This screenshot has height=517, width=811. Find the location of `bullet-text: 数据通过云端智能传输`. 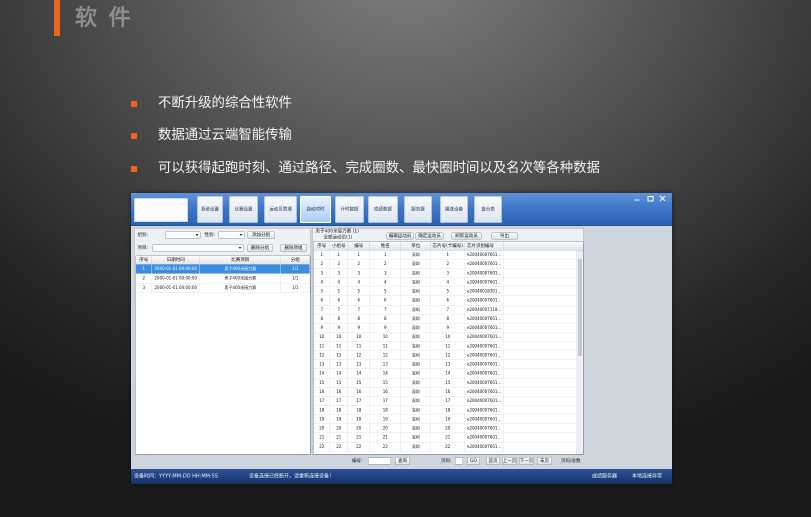

bullet-text: 数据通过云端智能传输 is located at coordinates (225, 135).